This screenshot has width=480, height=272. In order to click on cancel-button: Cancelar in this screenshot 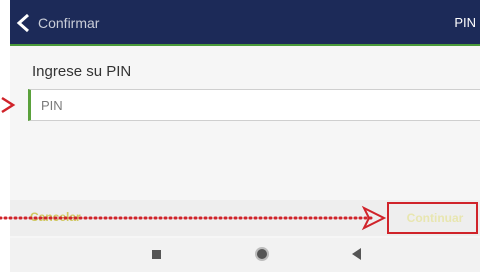, I will do `click(55, 217)`.